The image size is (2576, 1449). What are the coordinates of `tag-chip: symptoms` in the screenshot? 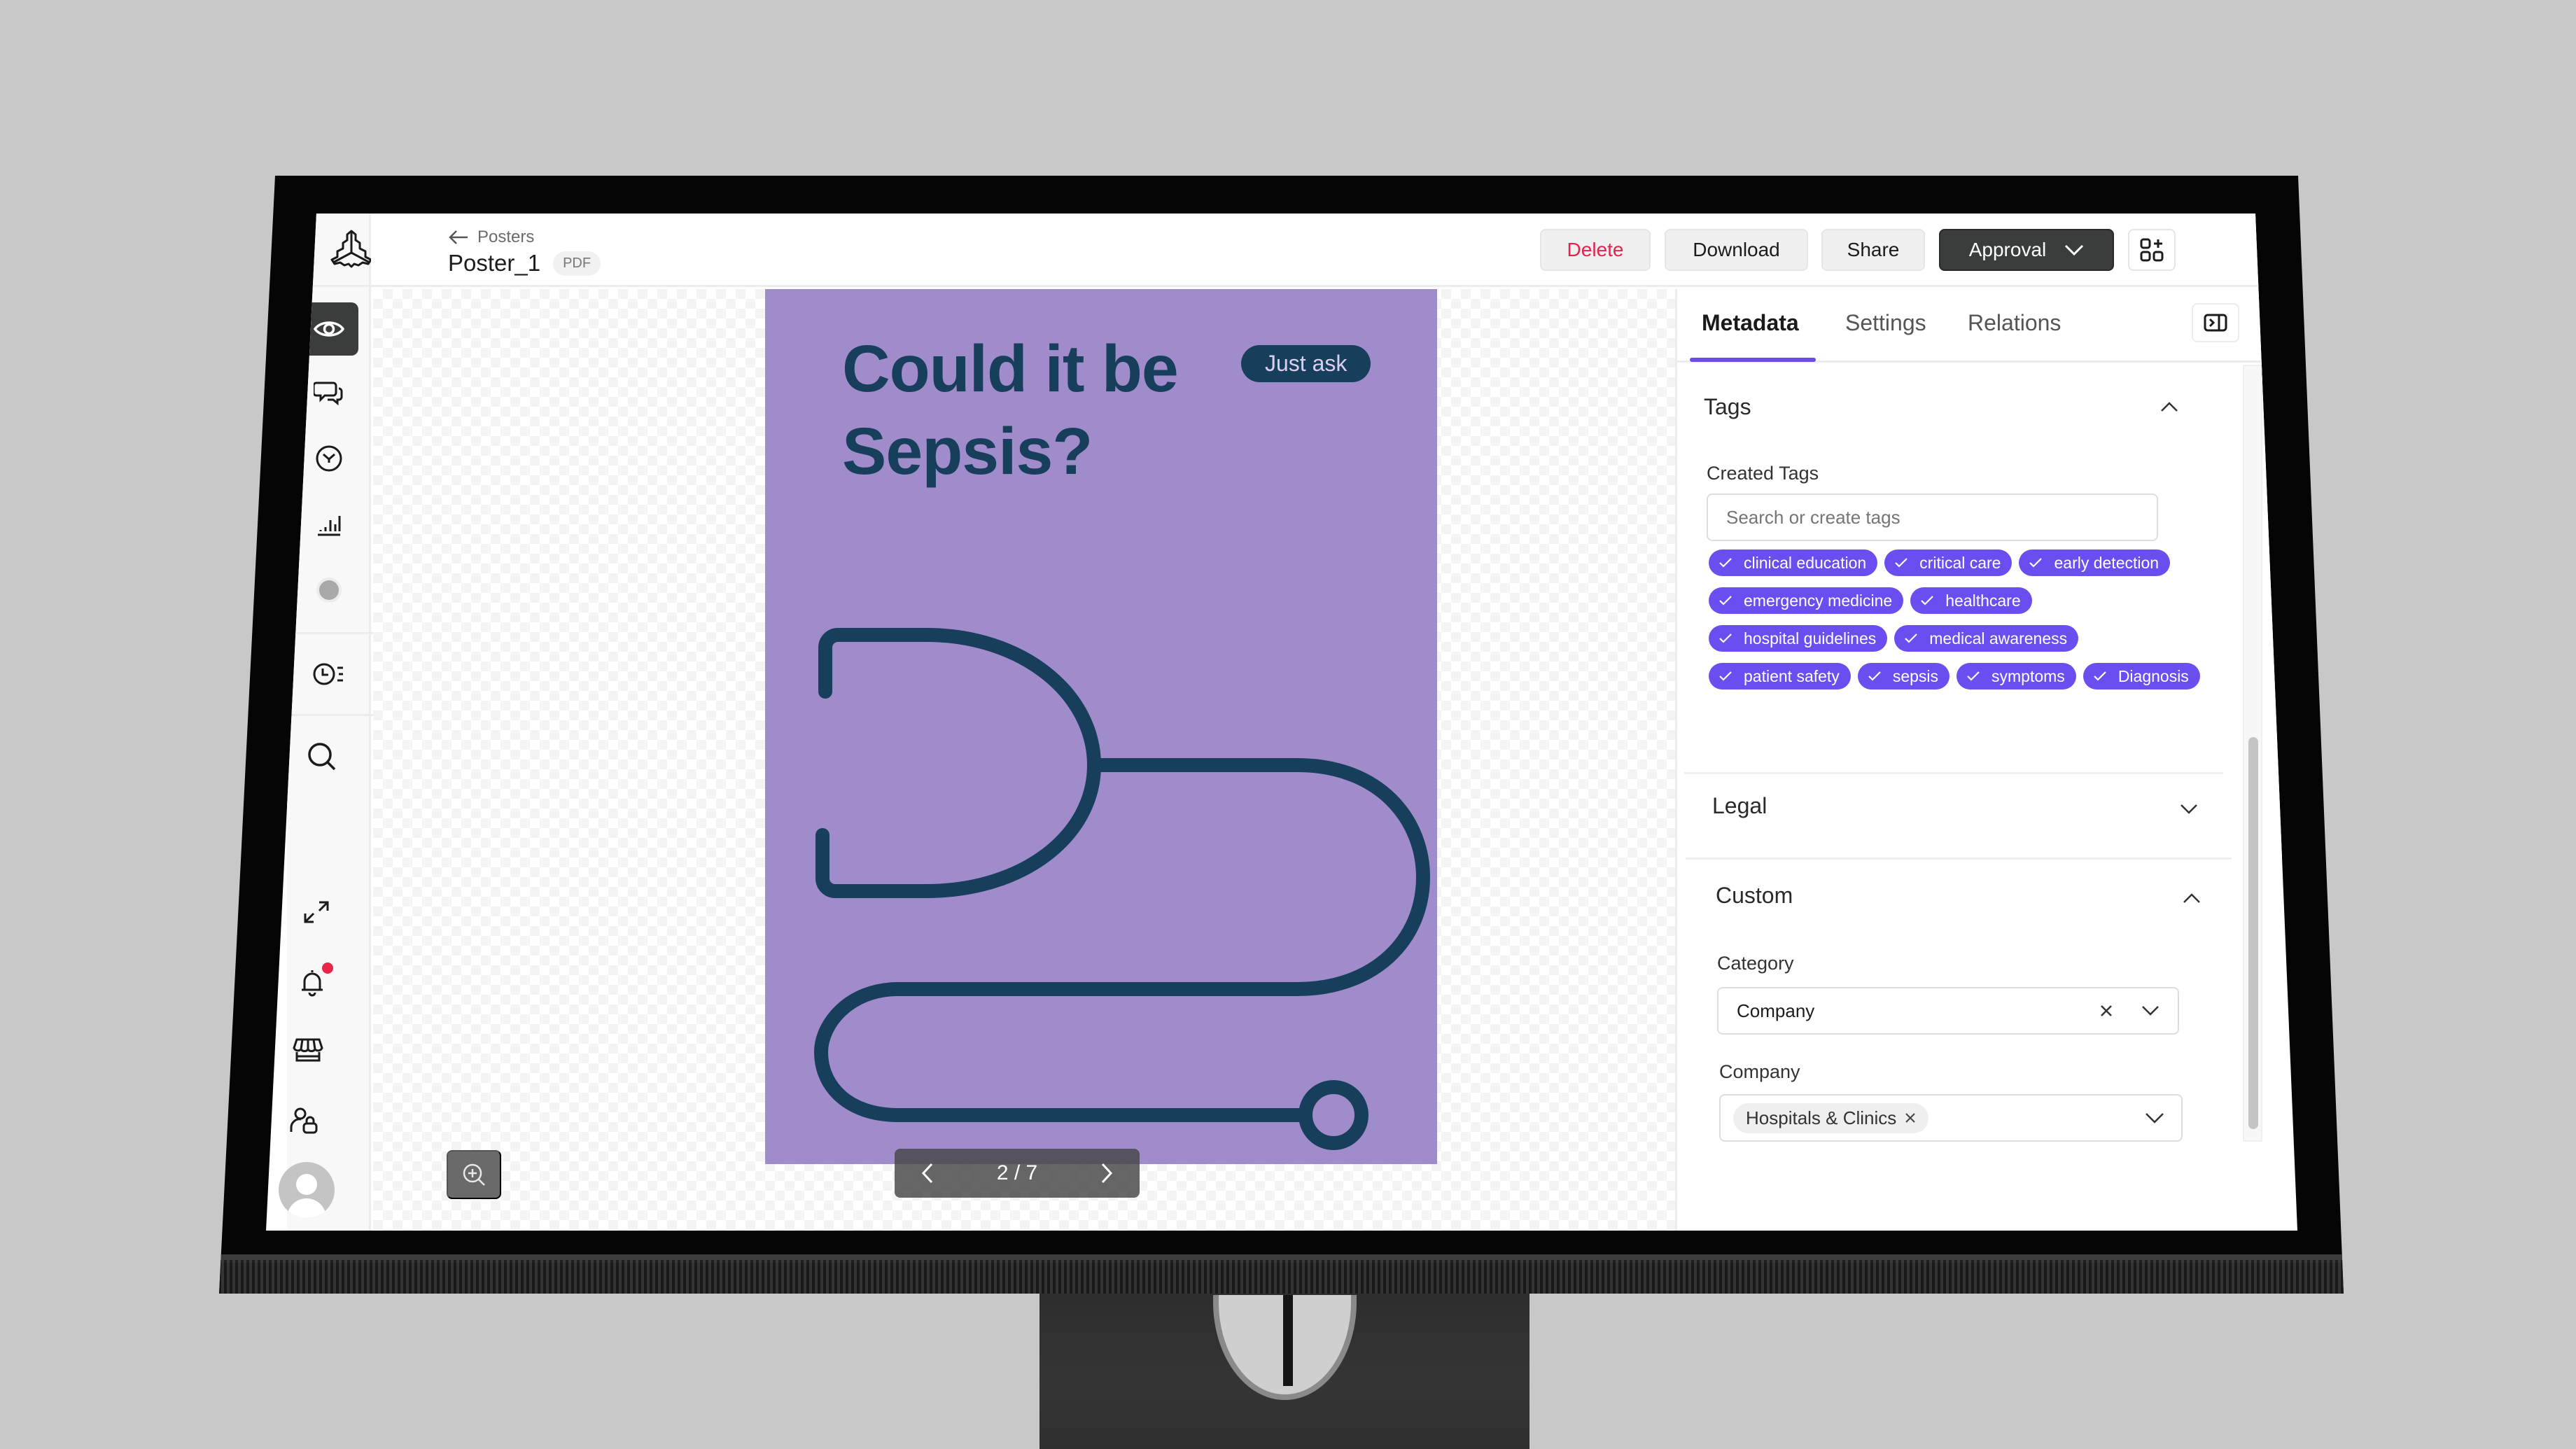 It's located at (2016, 676).